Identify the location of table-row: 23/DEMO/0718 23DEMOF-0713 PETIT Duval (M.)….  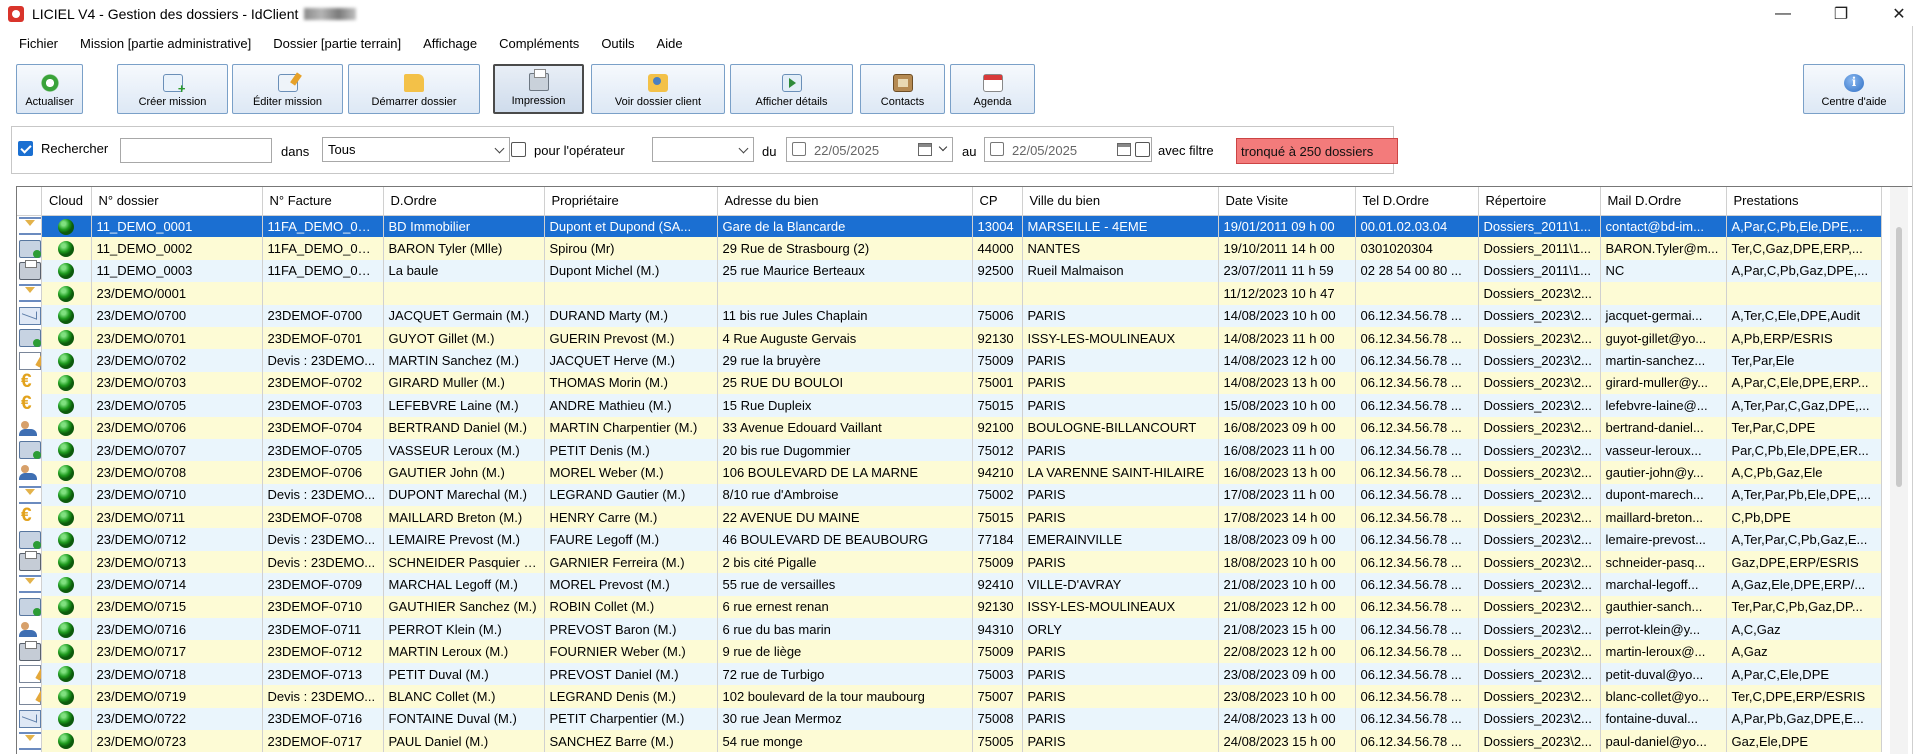
(949, 674).